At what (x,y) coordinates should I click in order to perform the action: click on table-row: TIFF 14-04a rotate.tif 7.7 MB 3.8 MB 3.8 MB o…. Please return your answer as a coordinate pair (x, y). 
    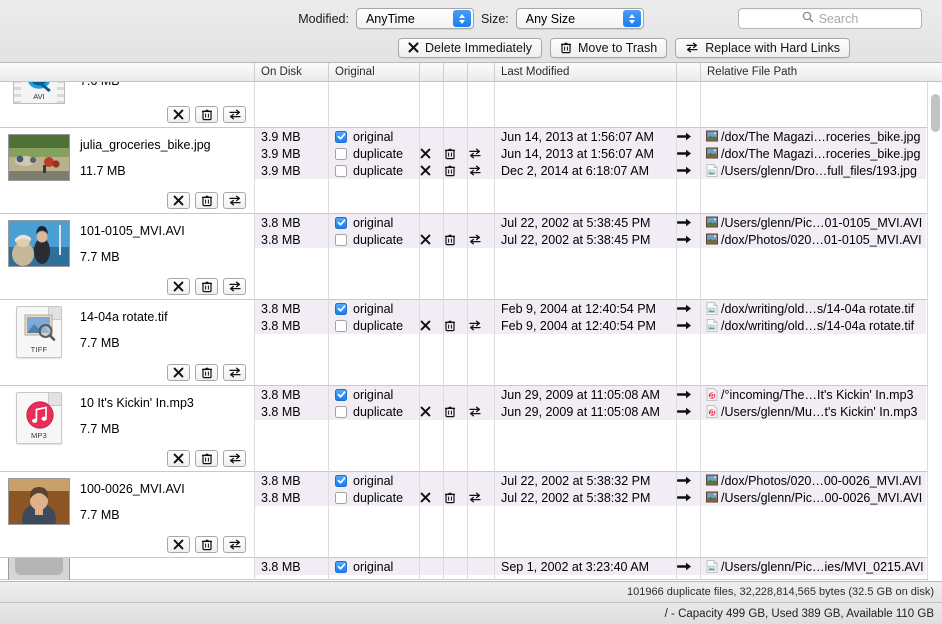
    Looking at the image, I should click on (471, 343).